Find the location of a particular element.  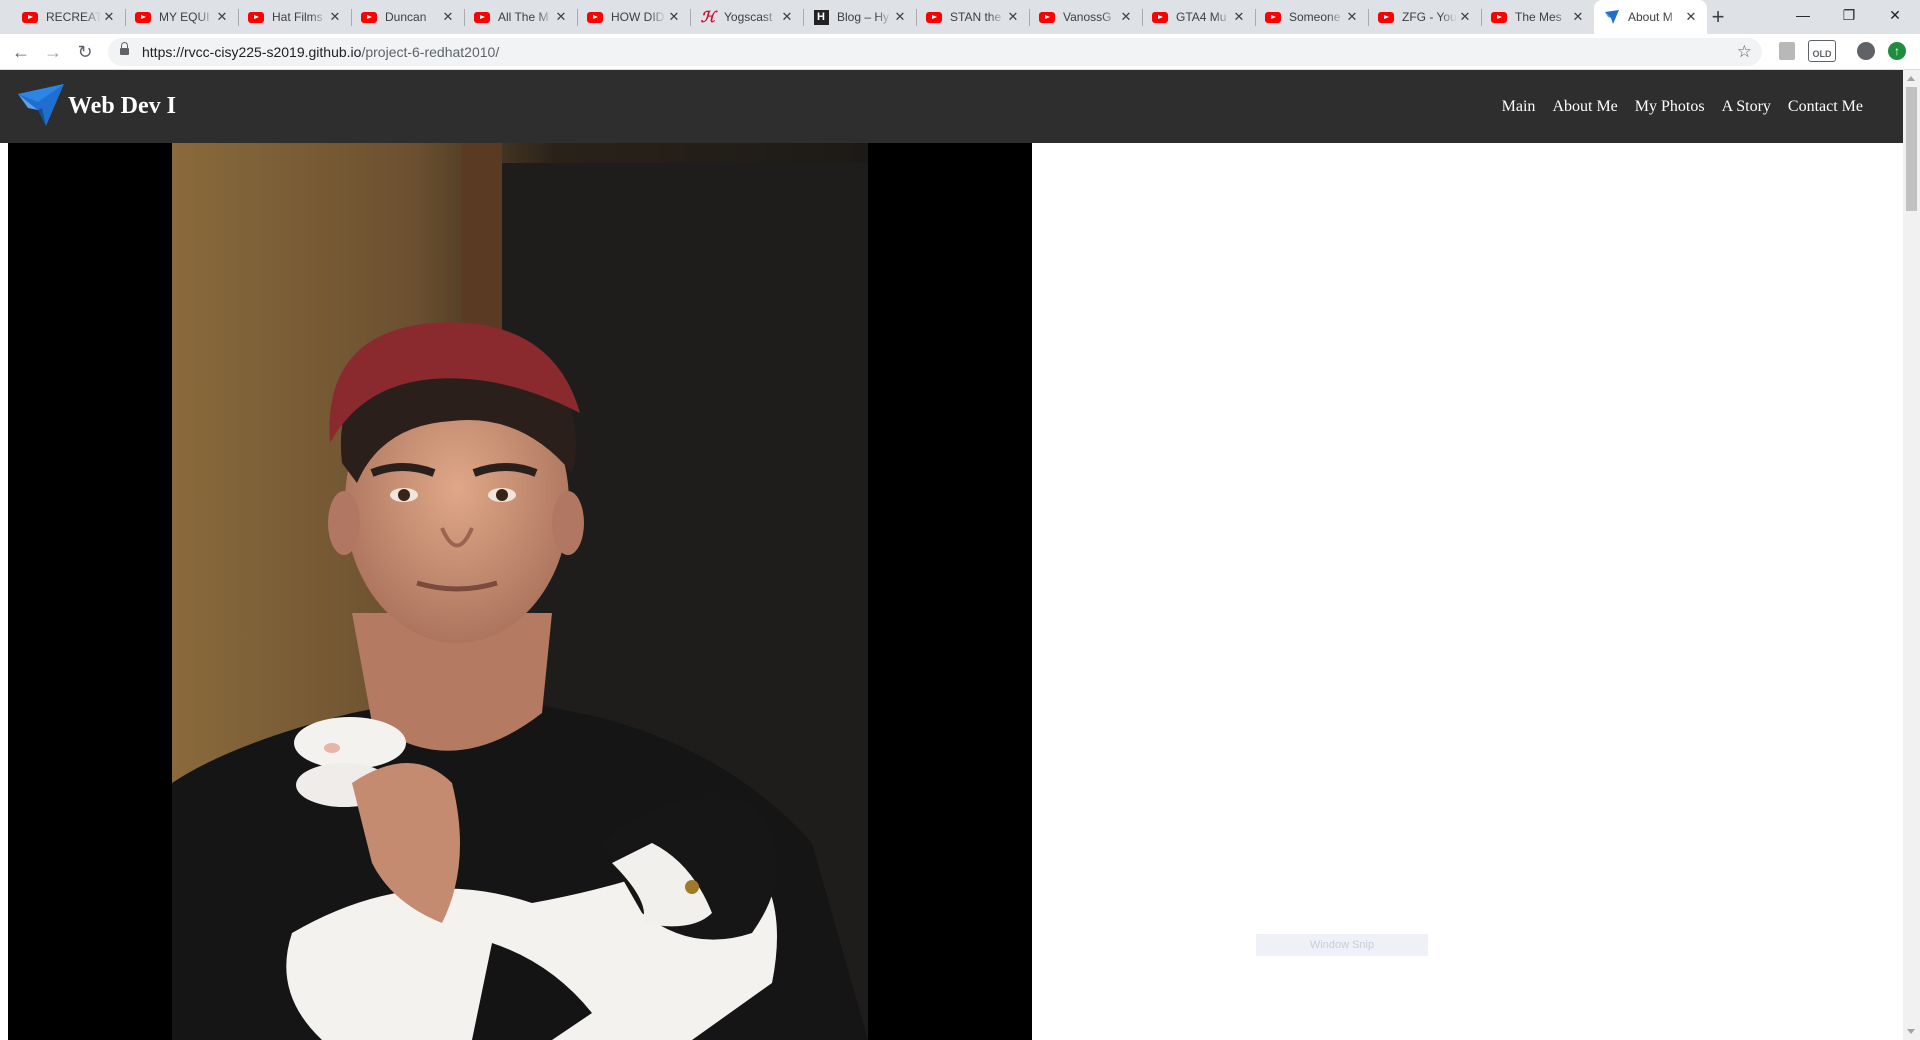

pdf-extension-icon is located at coordinates (1787, 51).